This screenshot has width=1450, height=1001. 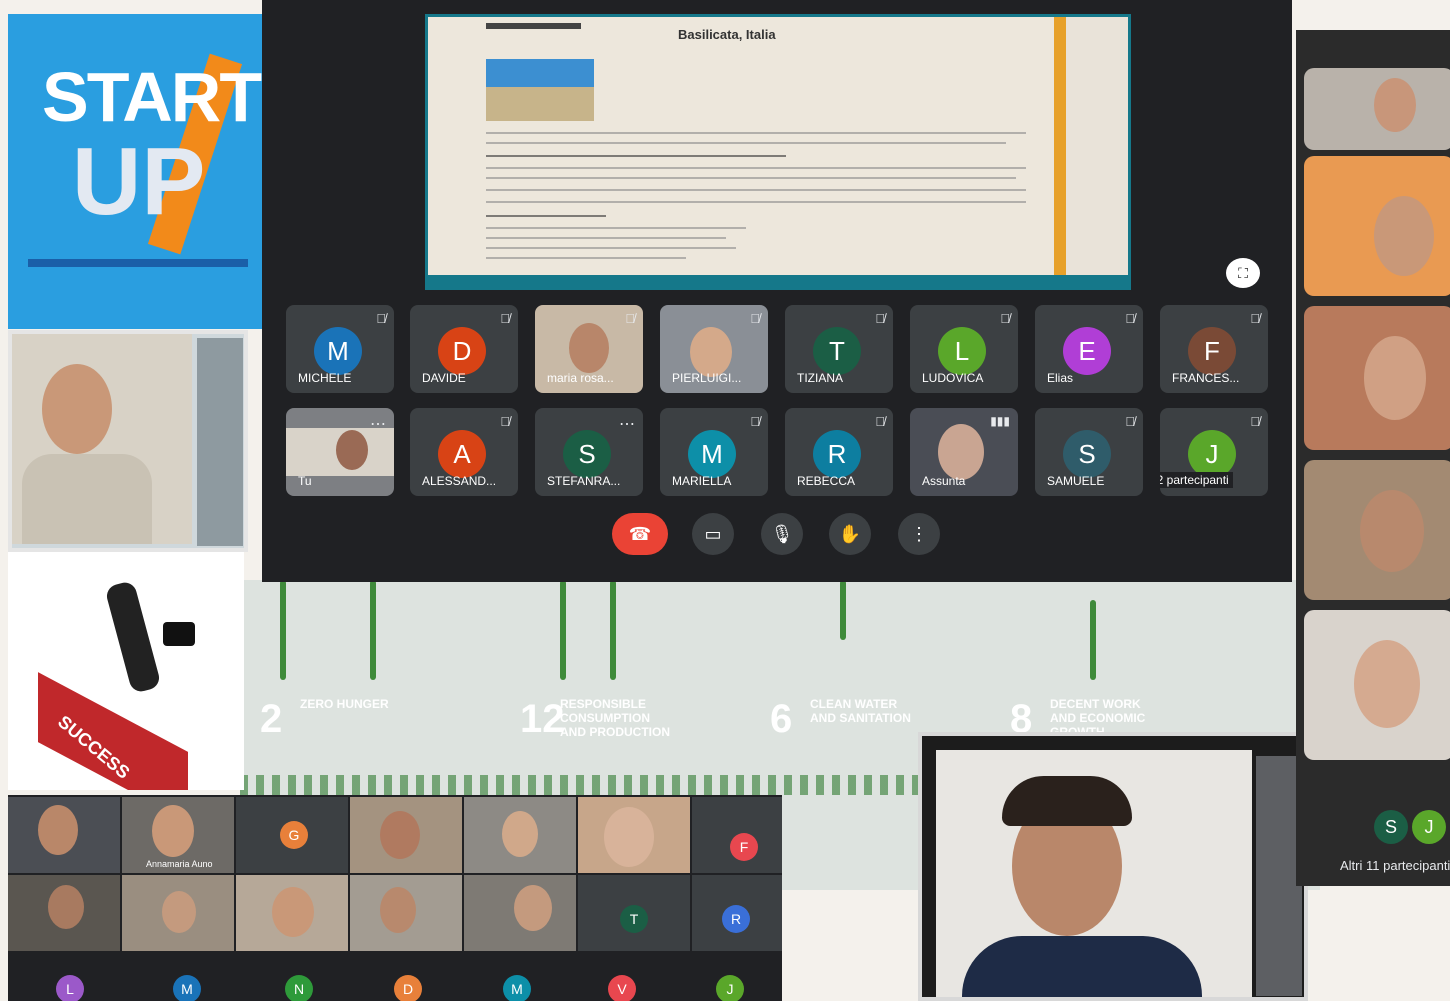 I want to click on raise-hand-icon: ✋, so click(x=850, y=534).